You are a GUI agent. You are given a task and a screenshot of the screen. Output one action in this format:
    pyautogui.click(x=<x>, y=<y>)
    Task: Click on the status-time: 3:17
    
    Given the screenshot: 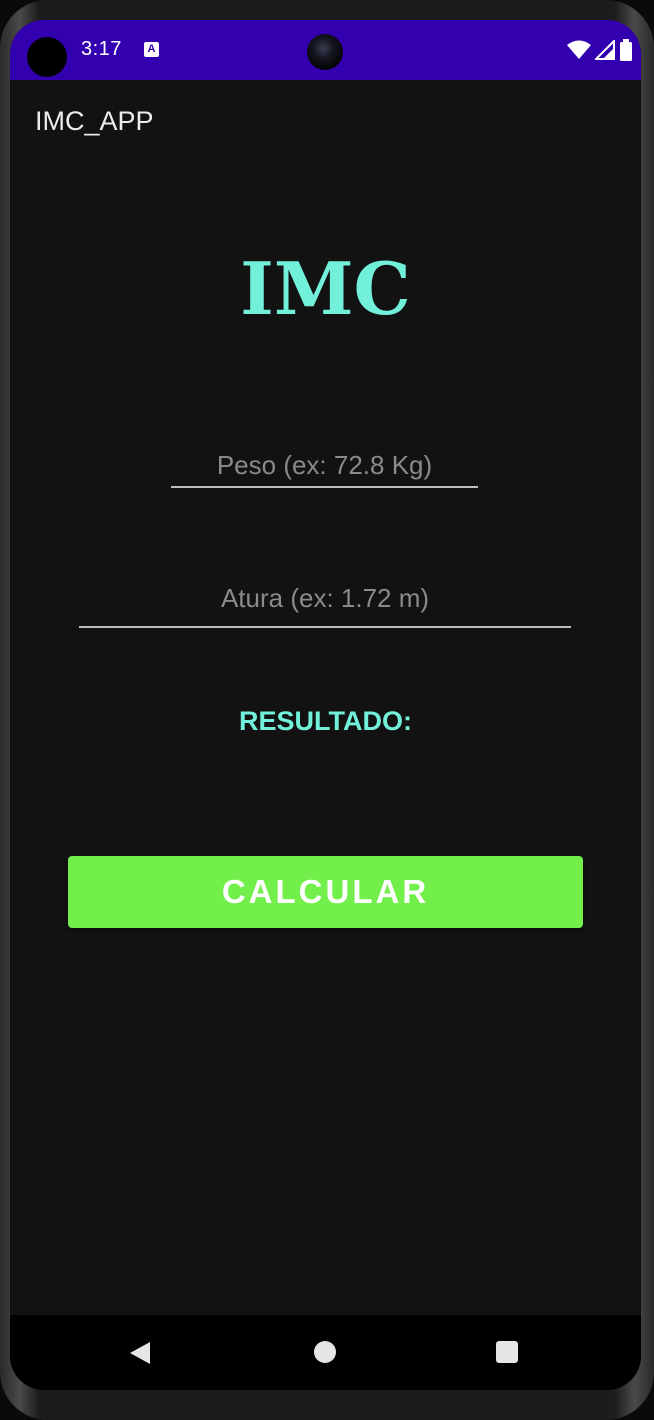 What is the action you would take?
    pyautogui.click(x=101, y=49)
    